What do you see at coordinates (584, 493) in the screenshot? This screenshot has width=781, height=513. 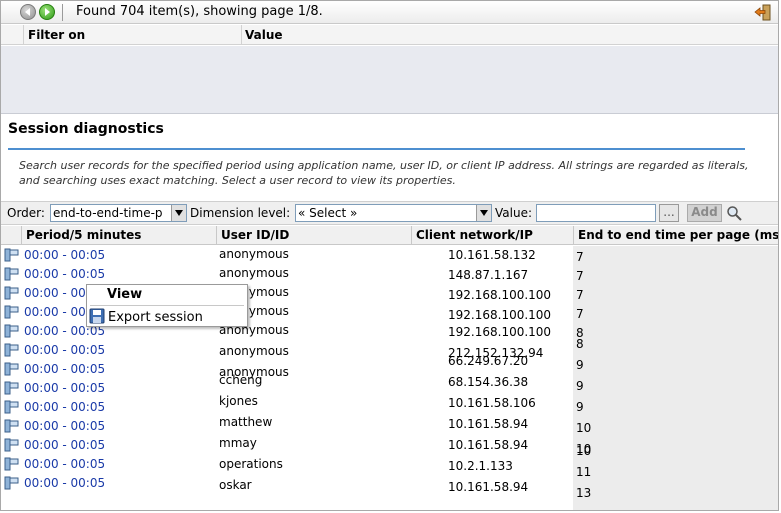 I see `end-time-cell: 13` at bounding box center [584, 493].